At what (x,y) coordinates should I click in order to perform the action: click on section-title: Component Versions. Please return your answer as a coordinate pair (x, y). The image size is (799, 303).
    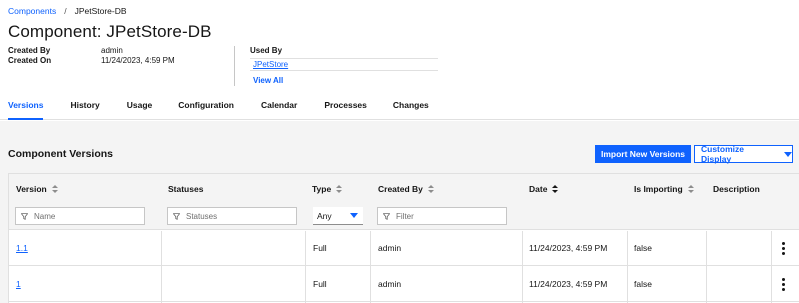
    Looking at the image, I should click on (61, 154).